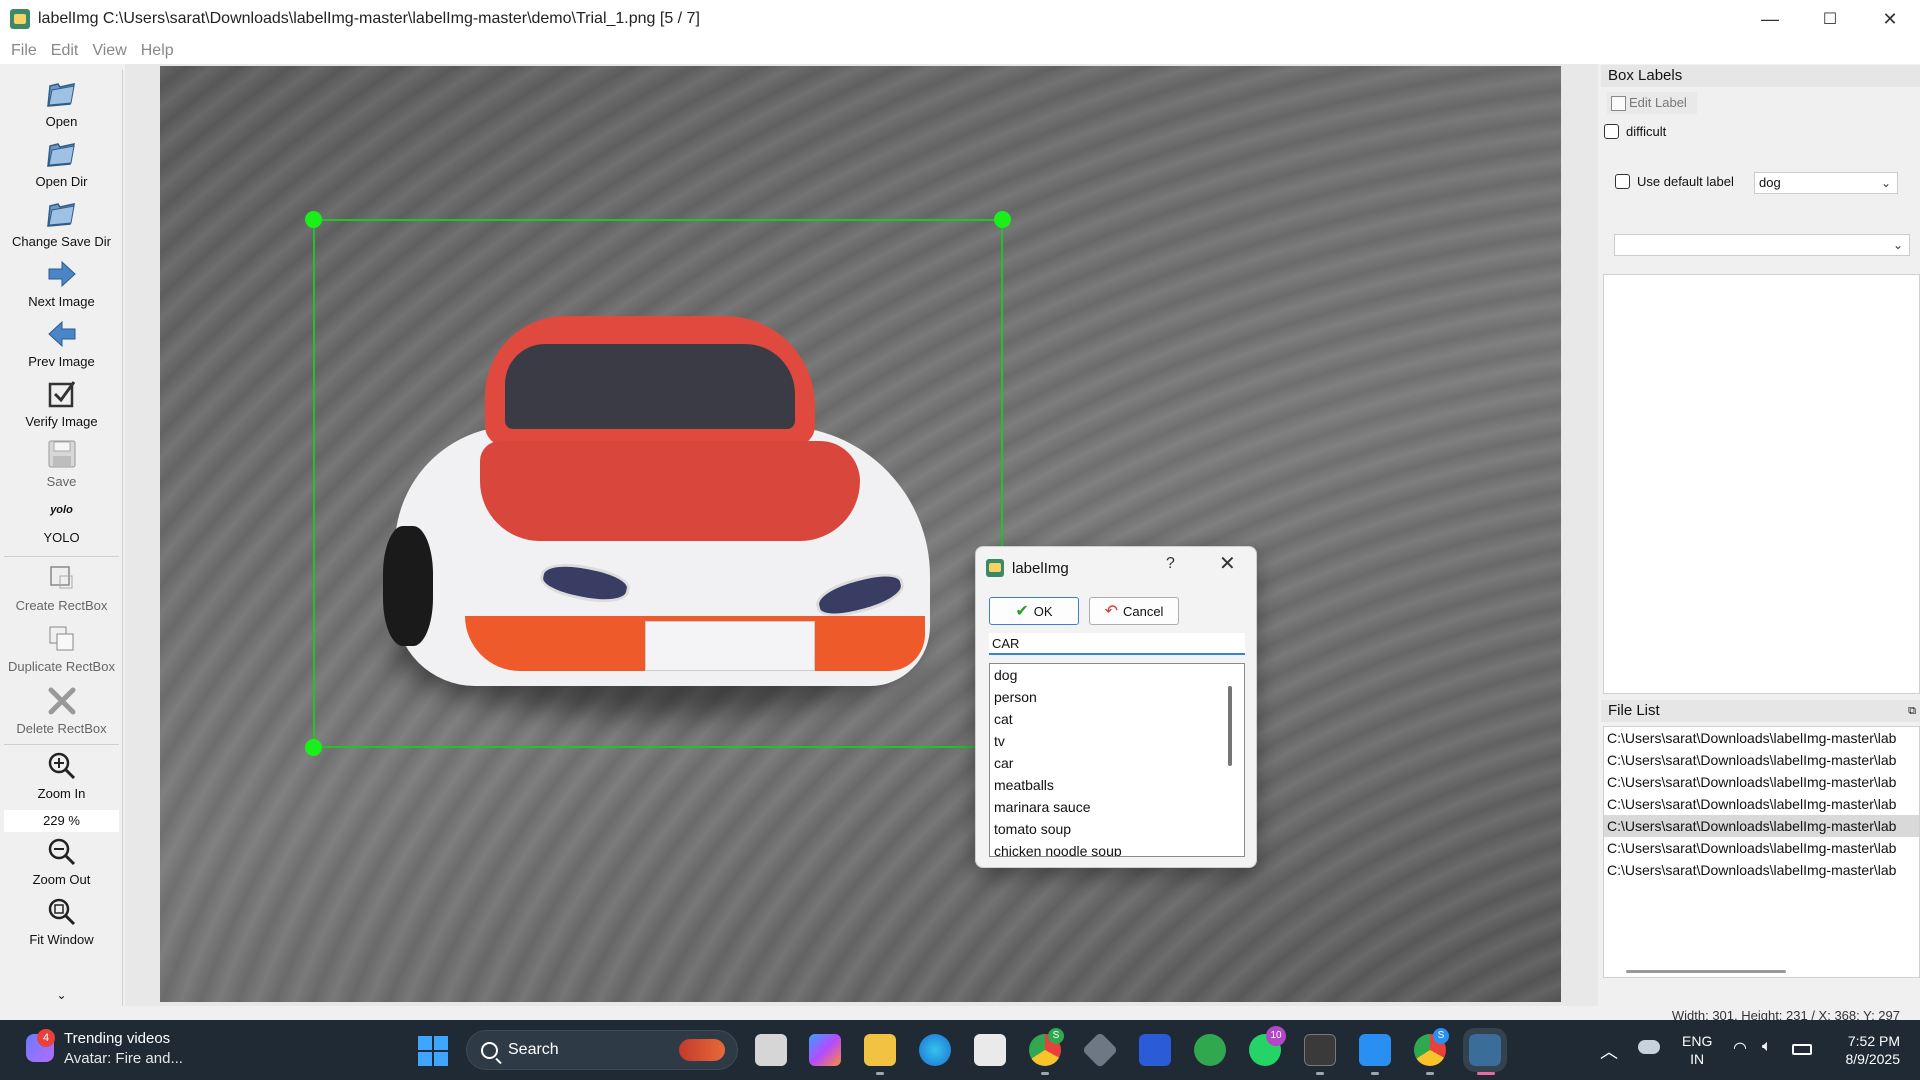  Describe the element at coordinates (990, 1050) in the screenshot. I see `store-icon` at that location.